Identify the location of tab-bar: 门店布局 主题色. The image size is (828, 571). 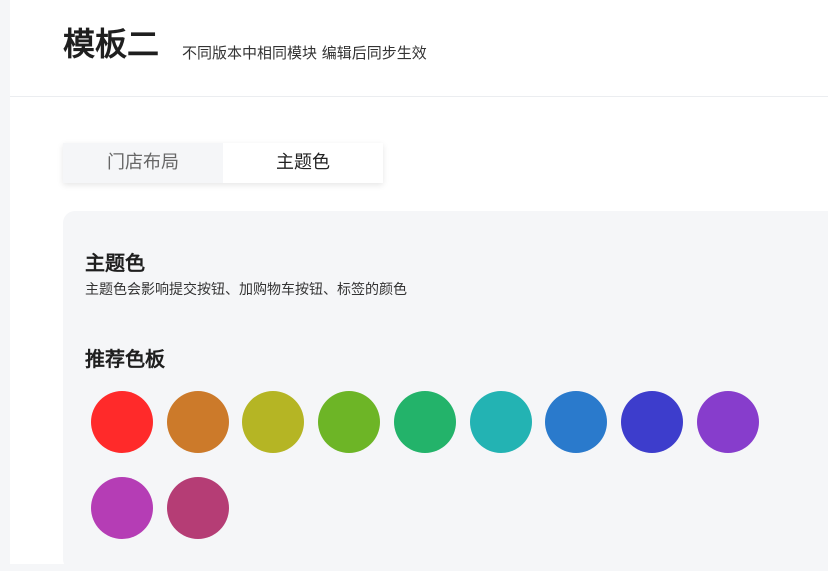
(223, 163).